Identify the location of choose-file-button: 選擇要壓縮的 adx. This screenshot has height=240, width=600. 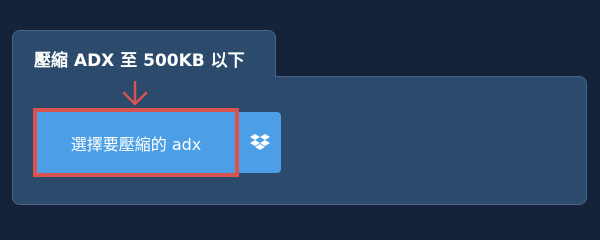
(136, 142).